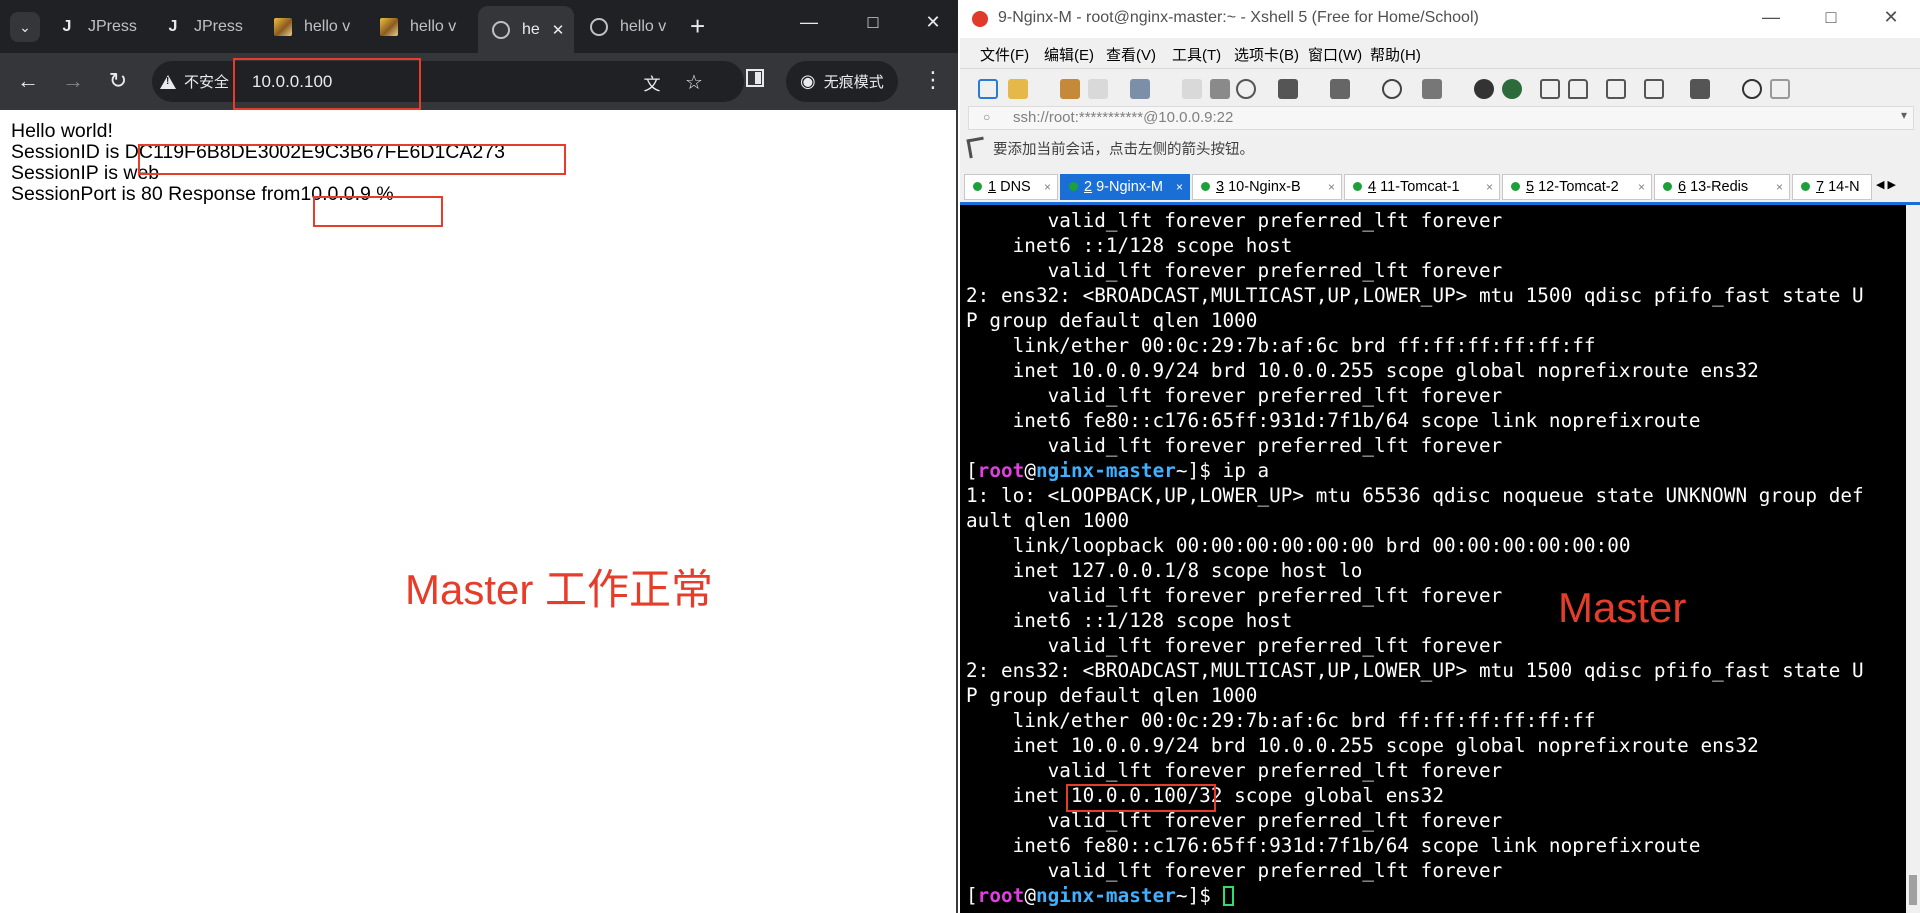 This screenshot has height=913, width=1920. I want to click on terminal-line: inet6 ::1/128 scope host, so click(1129, 620).